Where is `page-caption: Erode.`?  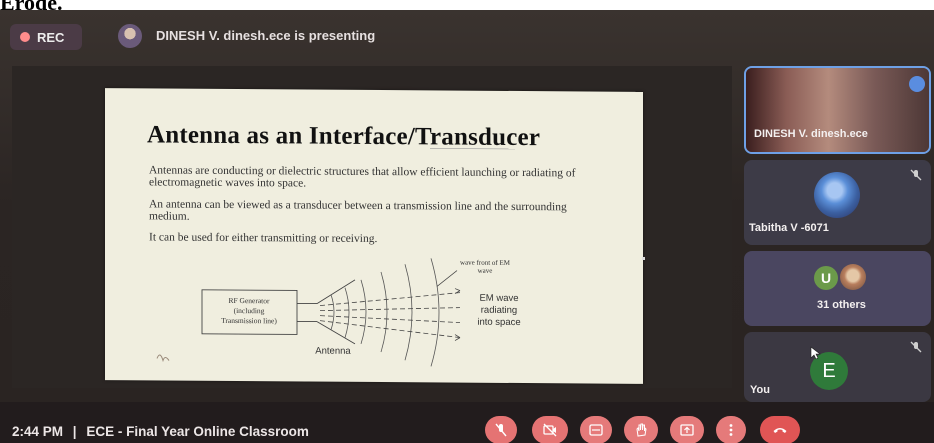
page-caption: Erode. is located at coordinates (31, 7).